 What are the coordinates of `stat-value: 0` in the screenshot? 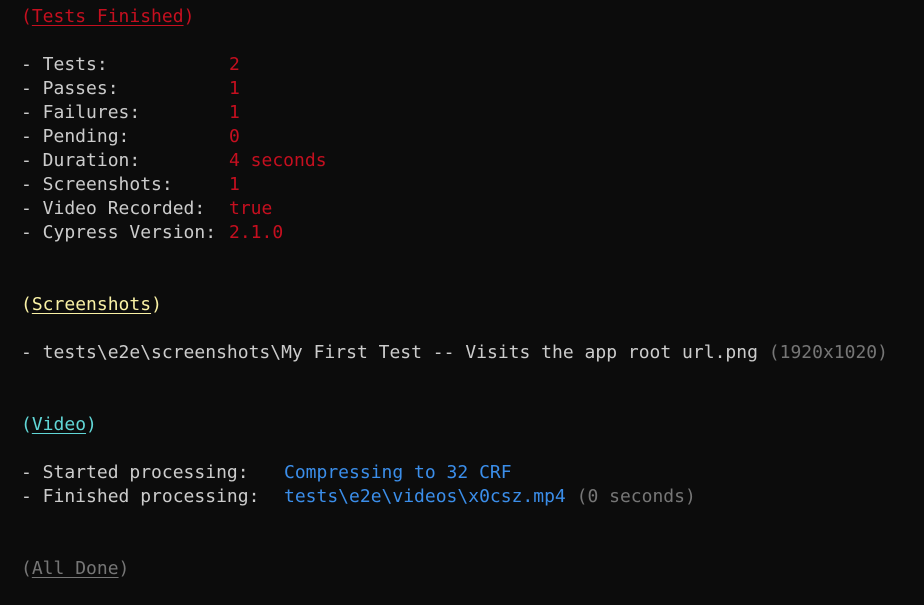 It's located at (234, 136).